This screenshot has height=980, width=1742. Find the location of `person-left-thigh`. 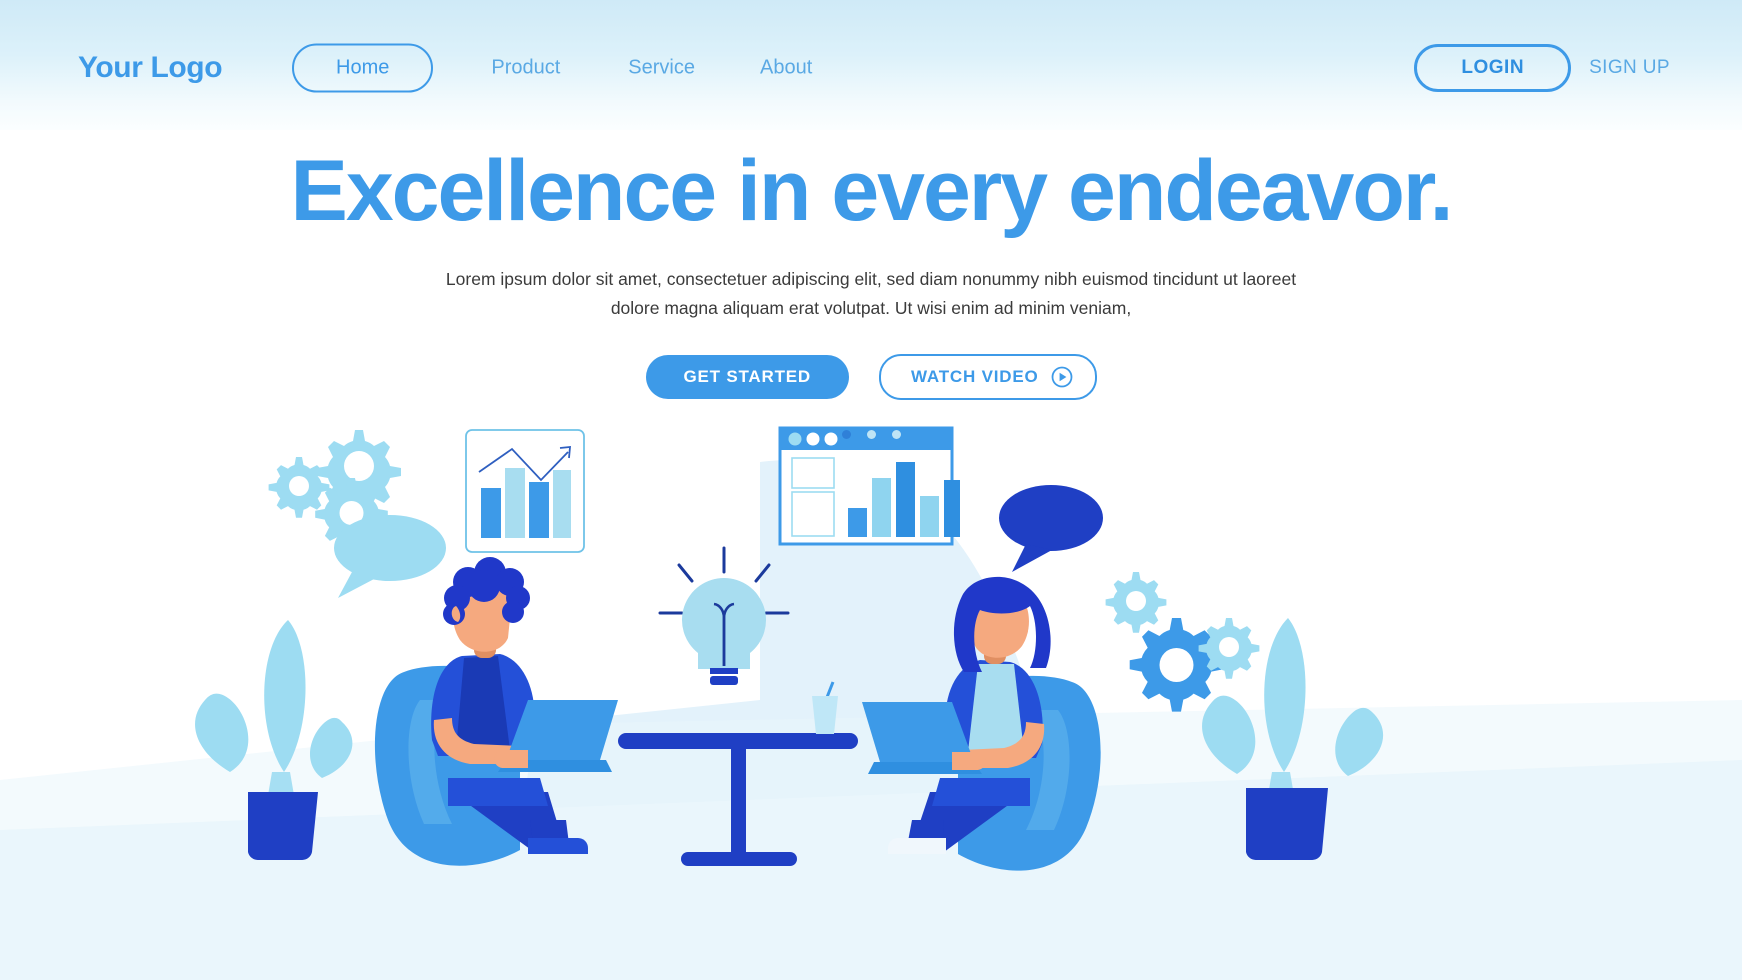

person-left-thigh is located at coordinates (498, 792).